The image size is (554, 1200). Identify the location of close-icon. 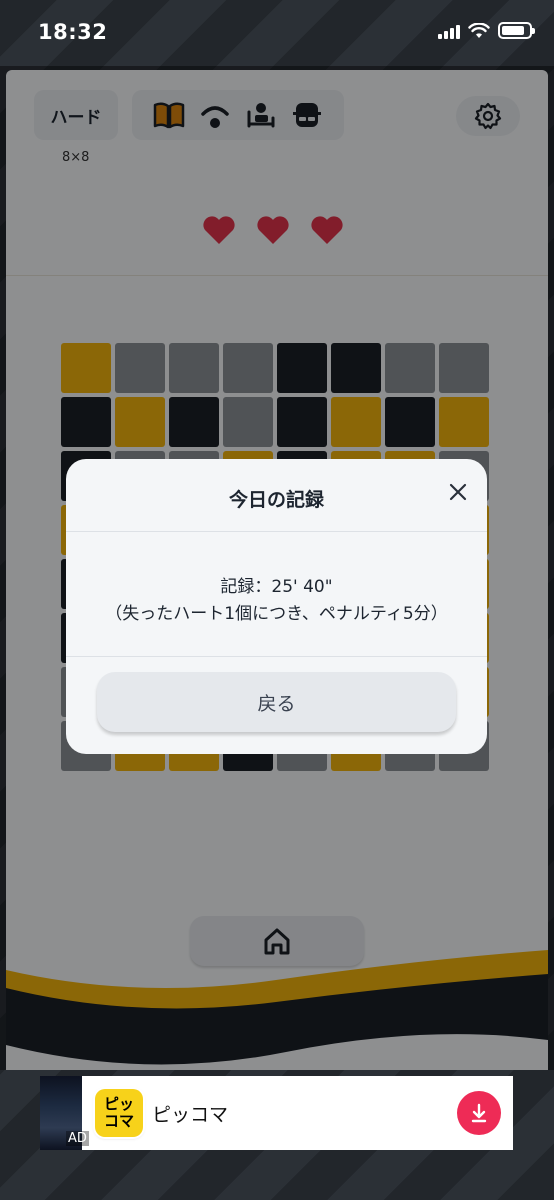
(458, 492).